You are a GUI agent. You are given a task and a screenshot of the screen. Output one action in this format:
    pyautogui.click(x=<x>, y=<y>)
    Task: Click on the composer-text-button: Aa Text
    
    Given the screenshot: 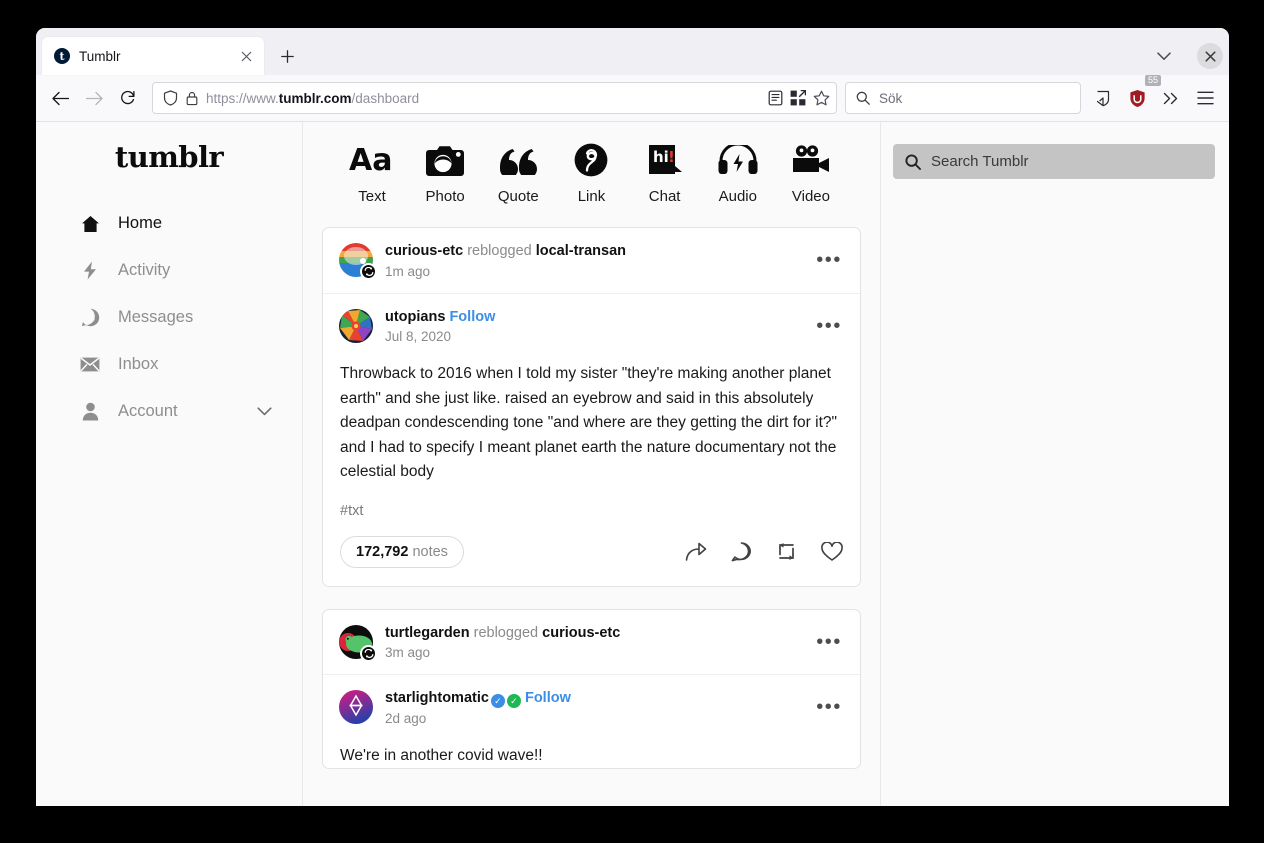 What is the action you would take?
    pyautogui.click(x=372, y=172)
    